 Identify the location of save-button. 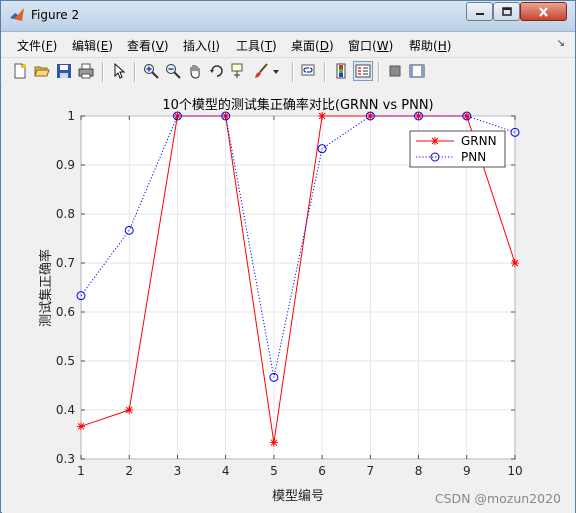
(64, 71).